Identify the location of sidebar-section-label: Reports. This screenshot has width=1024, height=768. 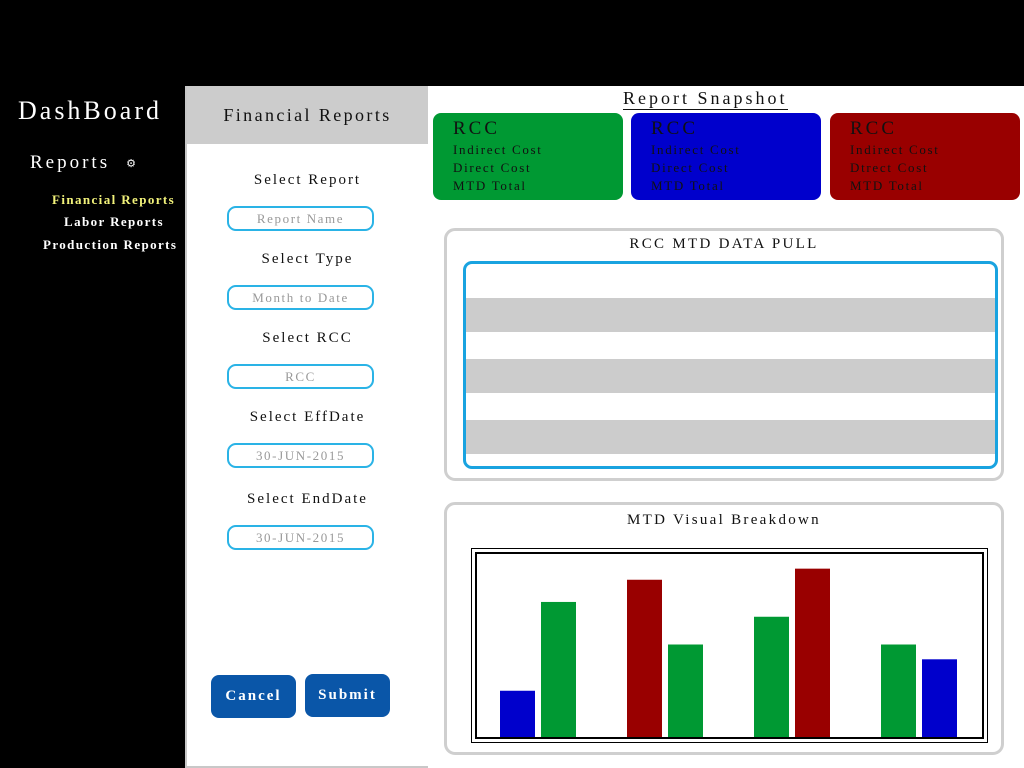
(70, 162).